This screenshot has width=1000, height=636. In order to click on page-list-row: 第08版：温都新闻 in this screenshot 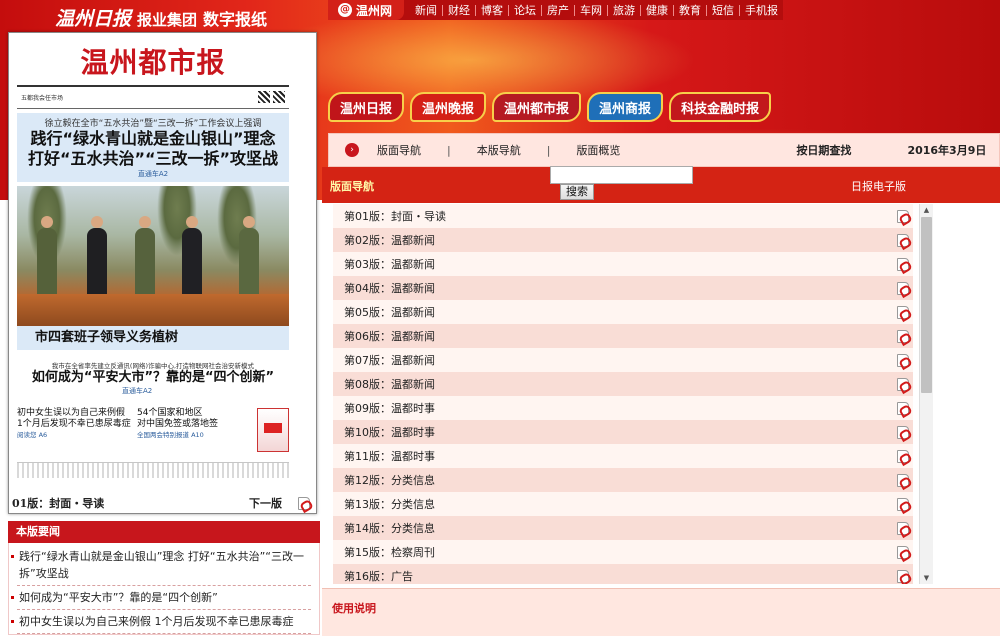, I will do `click(623, 384)`.